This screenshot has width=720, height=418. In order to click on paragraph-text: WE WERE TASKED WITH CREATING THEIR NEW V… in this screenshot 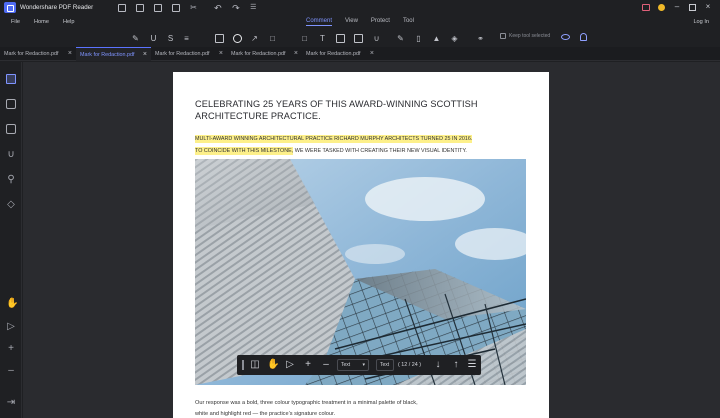, I will do `click(380, 151)`.